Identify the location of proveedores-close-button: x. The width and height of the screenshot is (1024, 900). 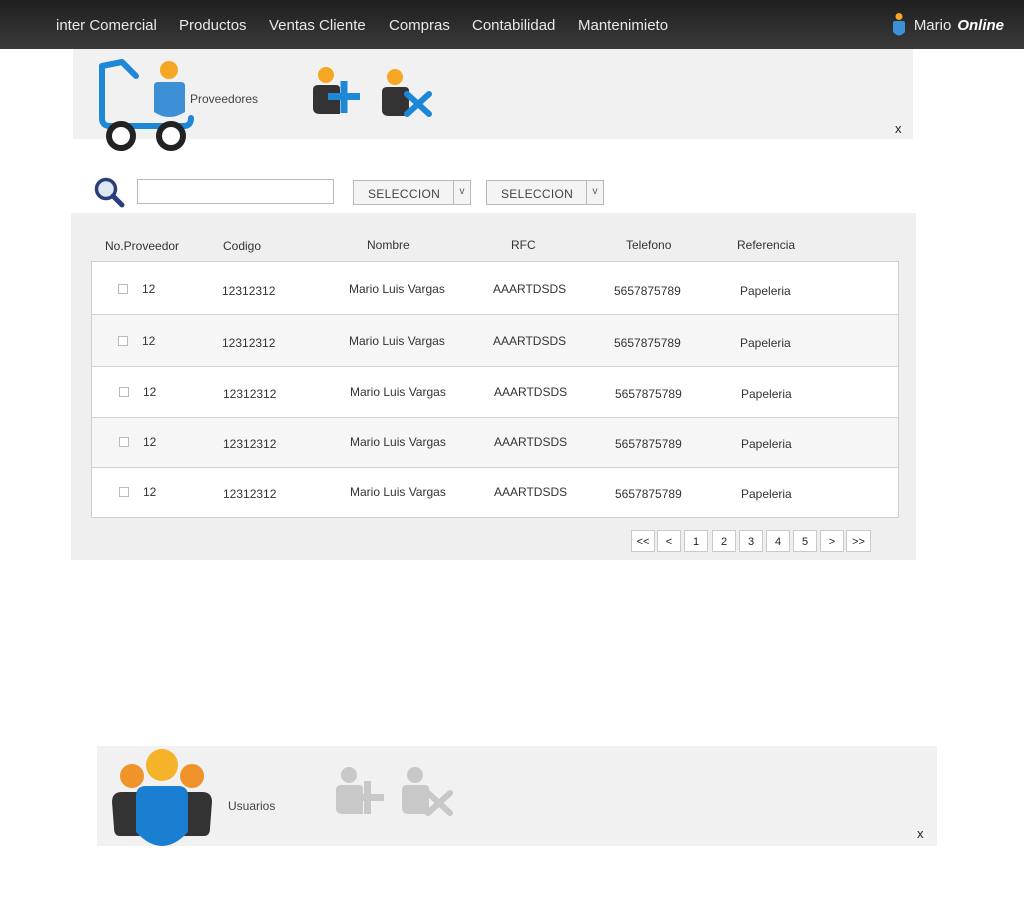
(898, 128).